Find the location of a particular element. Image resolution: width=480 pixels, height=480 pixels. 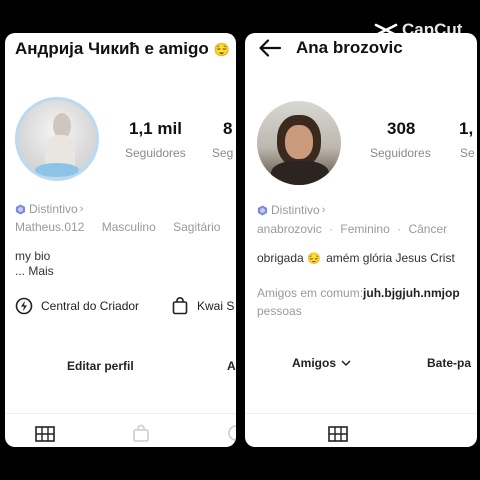

friends-dropdown-button: Amigos is located at coordinates (321, 363).